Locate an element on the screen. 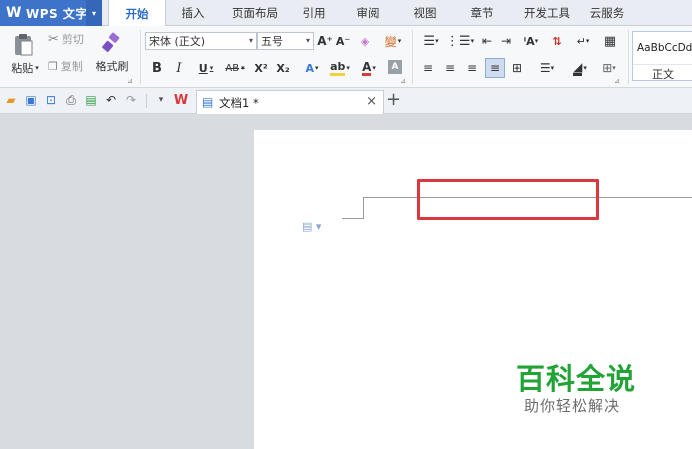 This screenshot has height=449, width=692. tab-review: 审阅 is located at coordinates (368, 13).